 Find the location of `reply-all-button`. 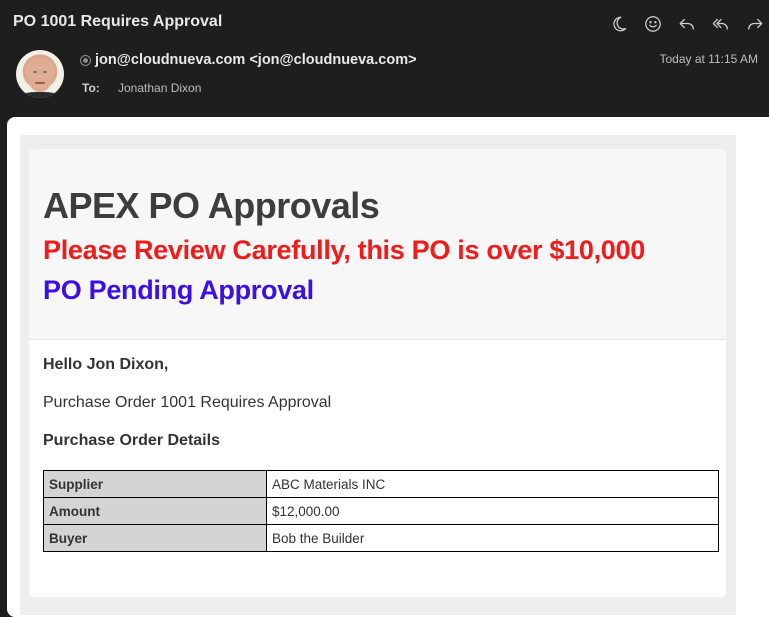

reply-all-button is located at coordinates (721, 24).